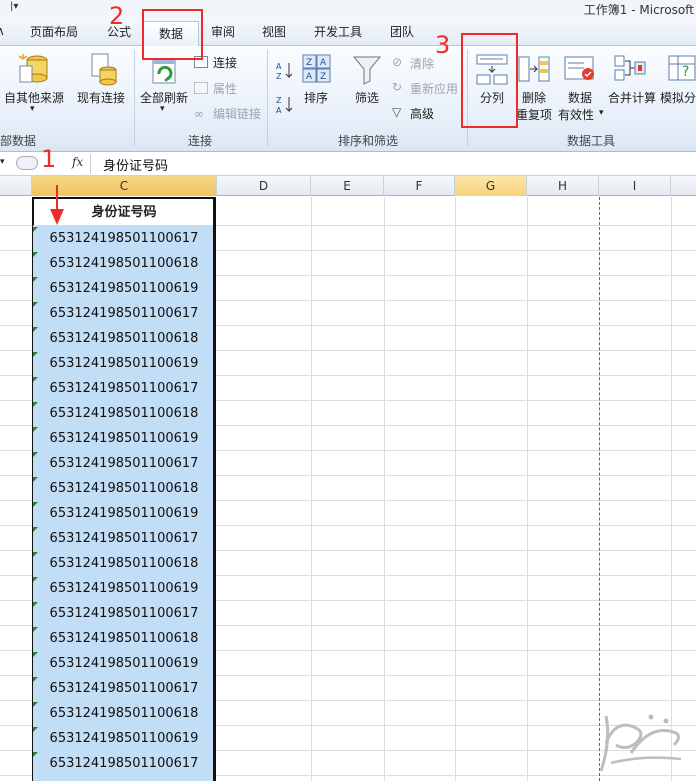  What do you see at coordinates (16, 186) in the screenshot?
I see `column-header-b` at bounding box center [16, 186].